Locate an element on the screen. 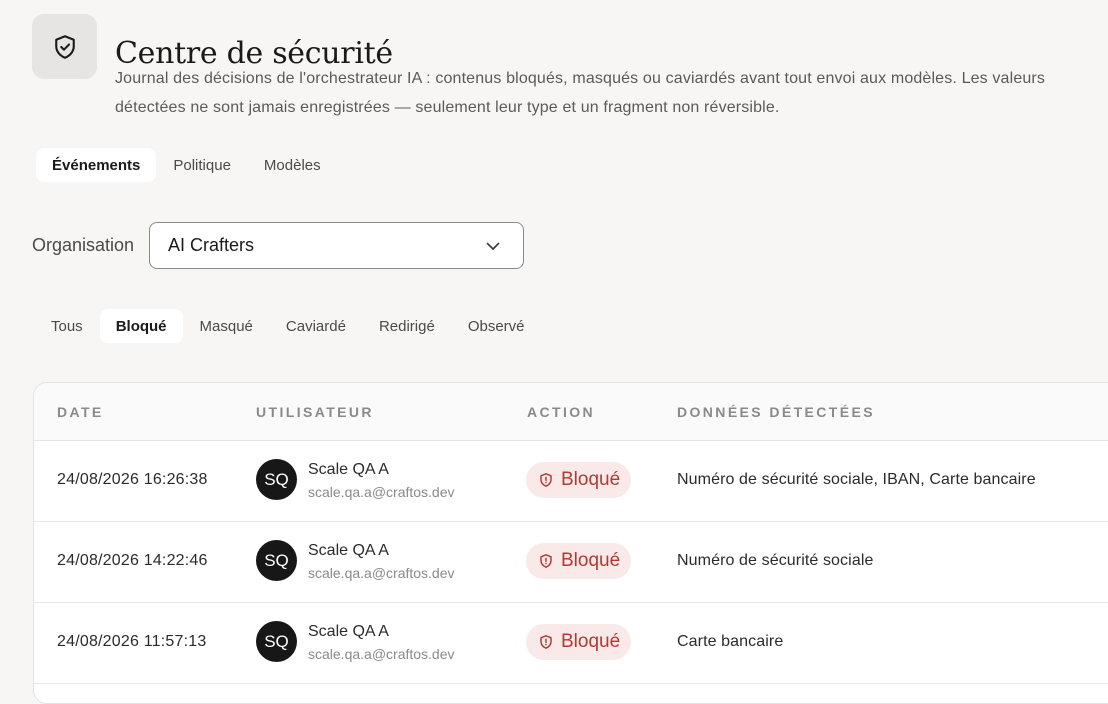 The width and height of the screenshot is (1108, 704). organisation-label: Organisation is located at coordinates (83, 245).